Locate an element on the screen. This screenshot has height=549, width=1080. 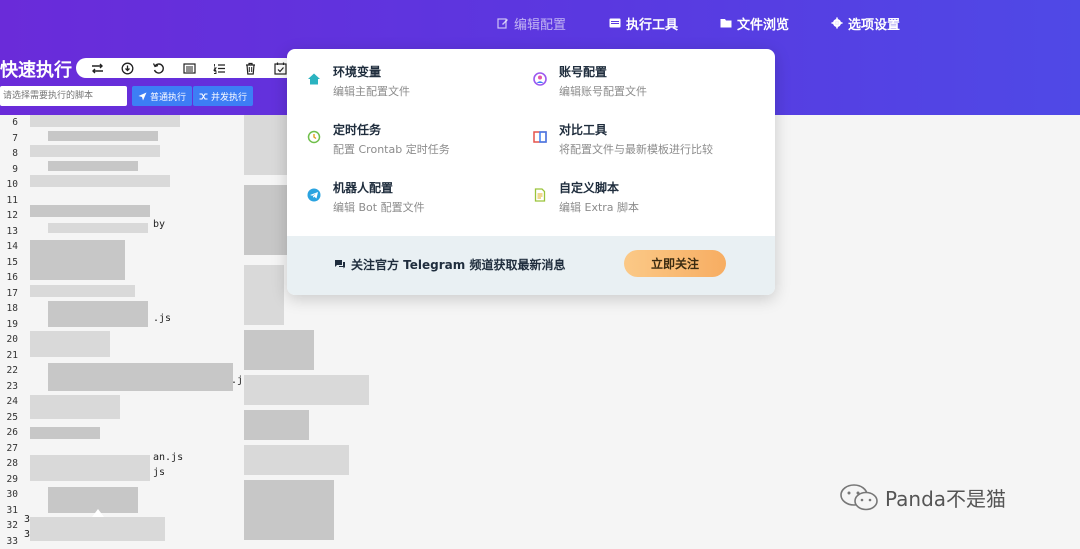
watermark: Panda不是猫 is located at coordinates (922, 497).